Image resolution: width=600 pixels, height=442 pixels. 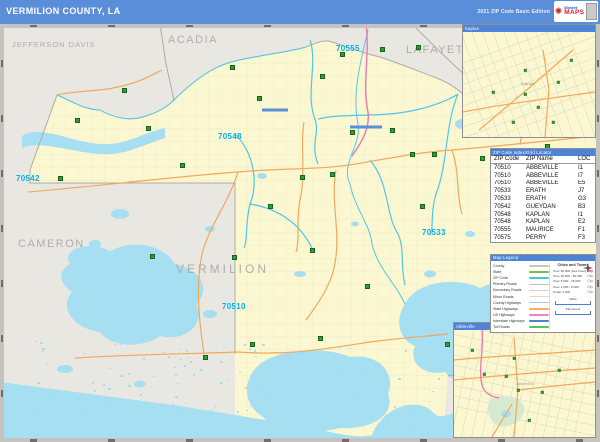 What do you see at coordinates (549, 160) in the screenshot?
I see `zip-table-column-header: ZIP Name` at bounding box center [549, 160].